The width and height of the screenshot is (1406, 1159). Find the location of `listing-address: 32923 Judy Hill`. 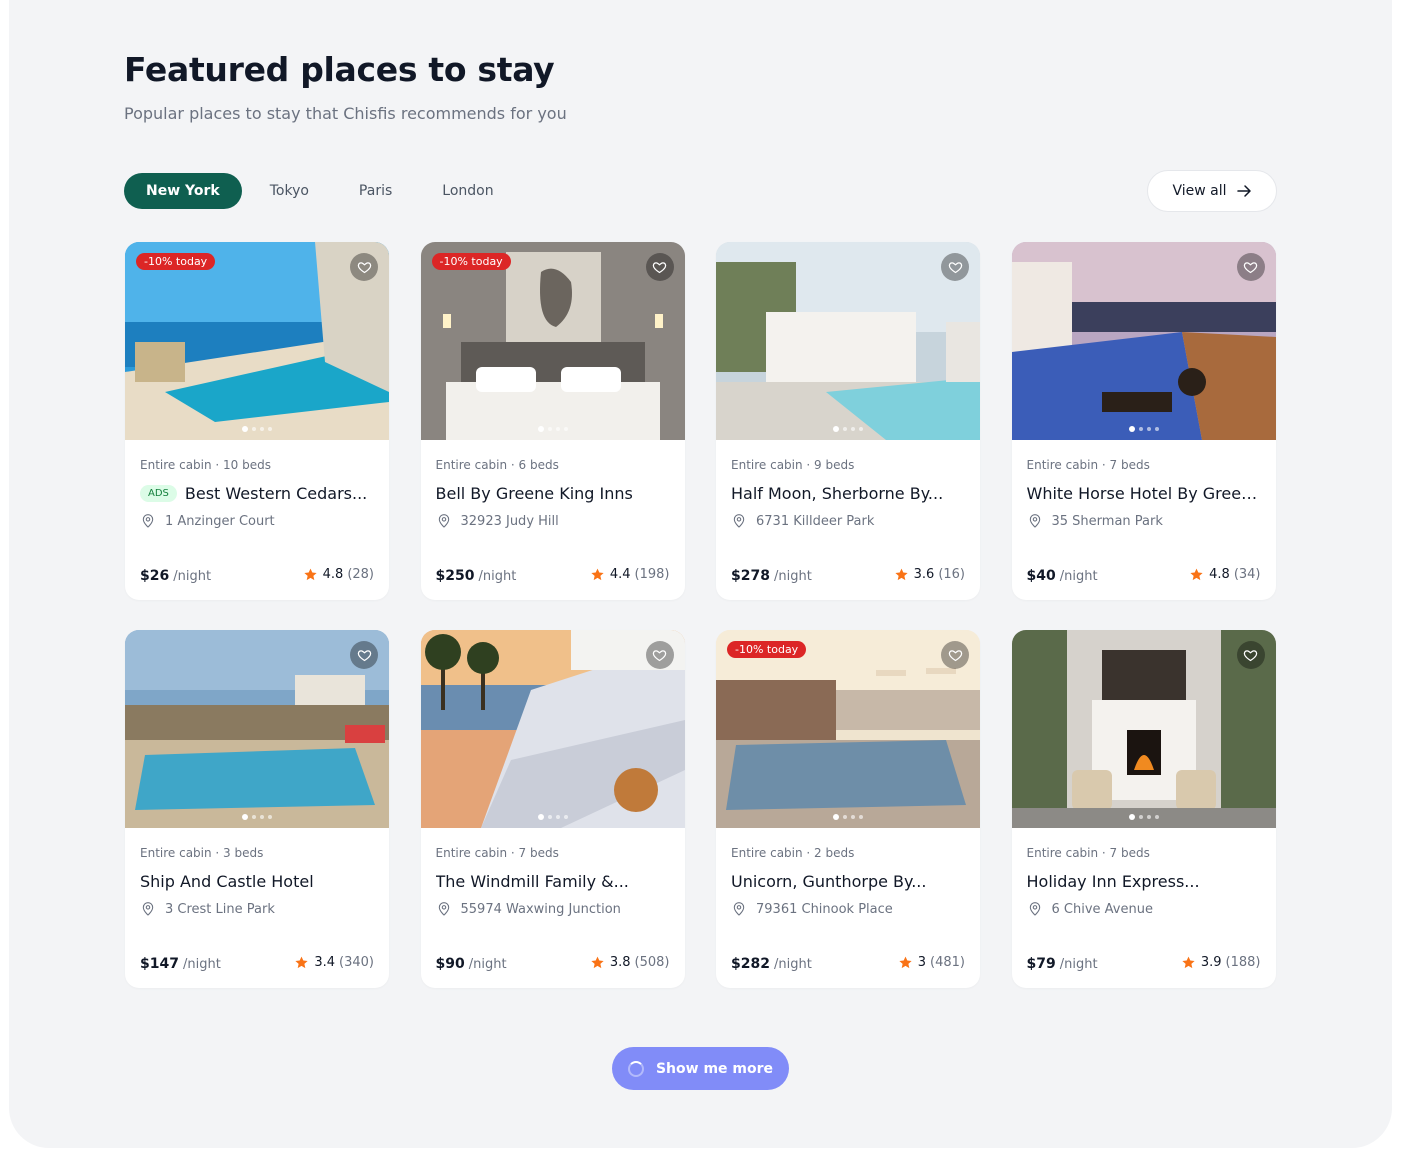

listing-address: 32923 Judy Hill is located at coordinates (509, 521).